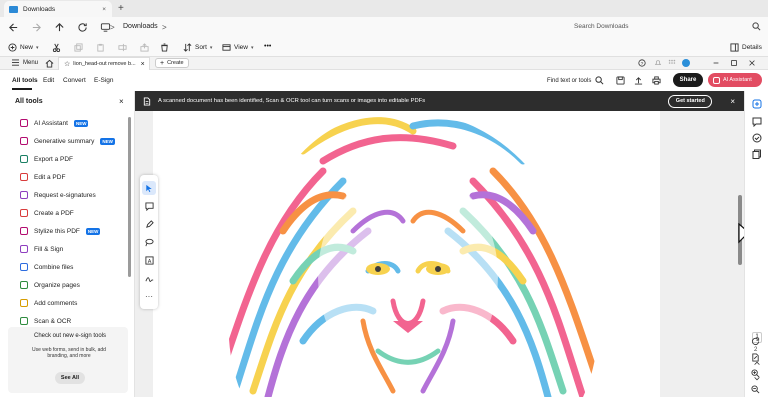  Describe the element at coordinates (187, 47) in the screenshot. I see `sort-icon` at that location.